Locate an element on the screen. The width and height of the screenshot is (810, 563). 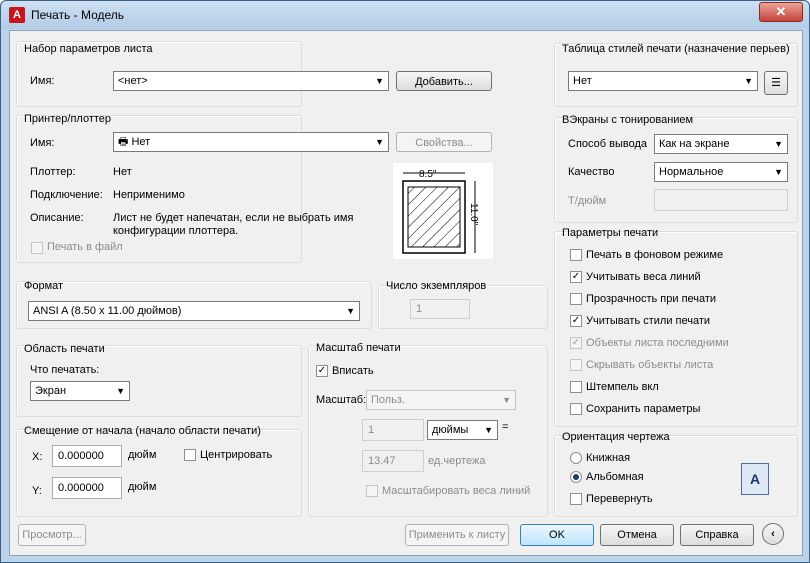
portrait-label: Книжная is located at coordinates (608, 458).